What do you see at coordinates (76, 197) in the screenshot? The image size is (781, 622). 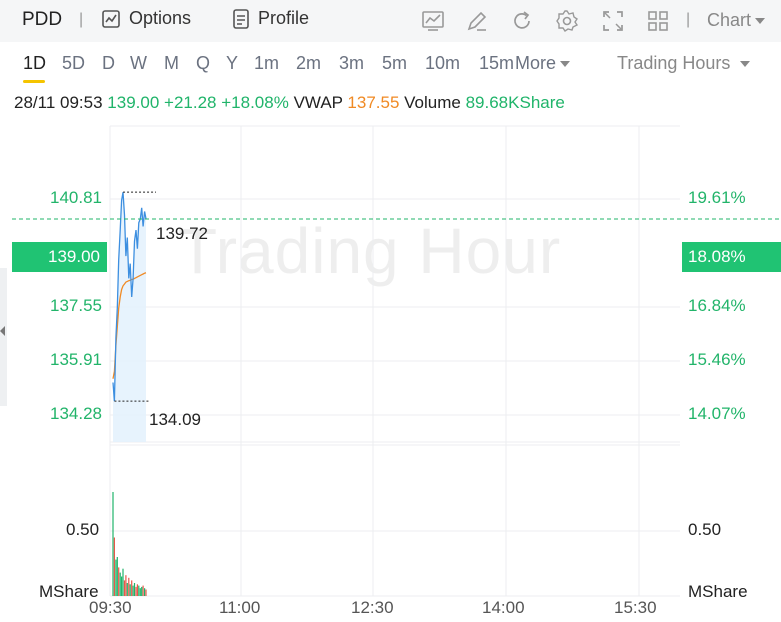 I see `axis-left-label: 140.81` at bounding box center [76, 197].